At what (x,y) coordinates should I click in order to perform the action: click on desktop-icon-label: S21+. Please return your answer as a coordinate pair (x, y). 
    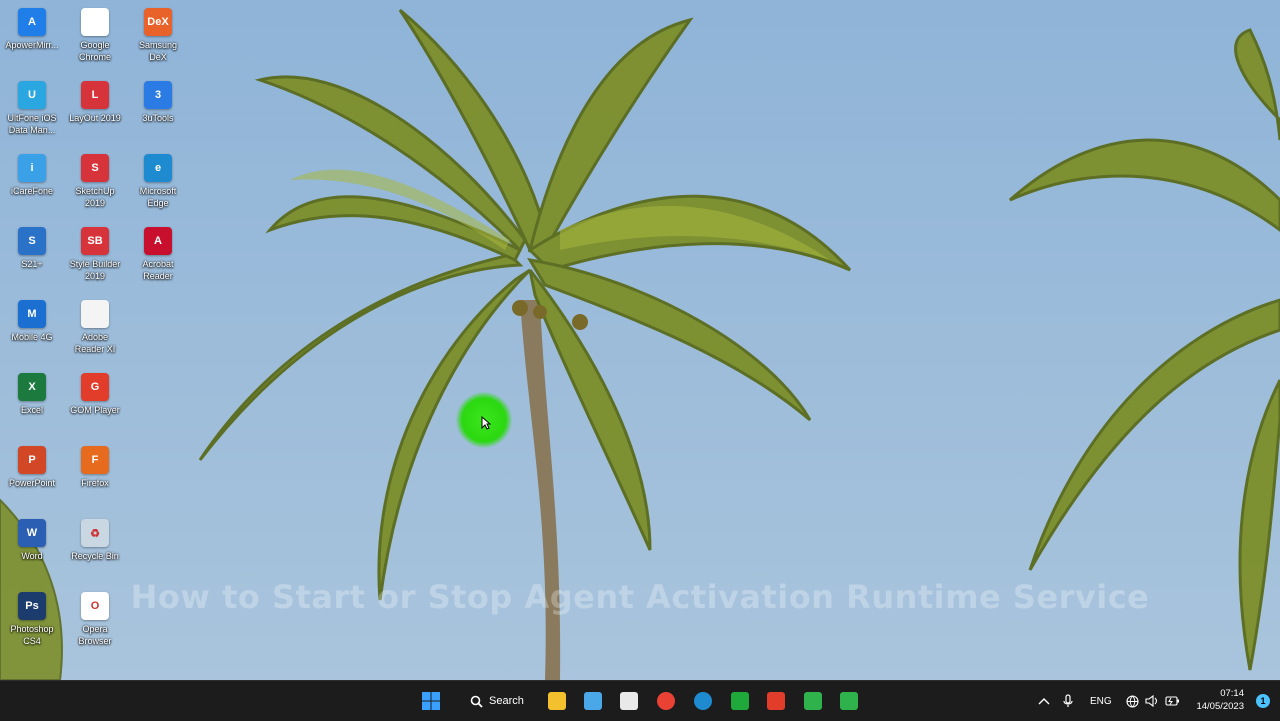
    Looking at the image, I should click on (32, 264).